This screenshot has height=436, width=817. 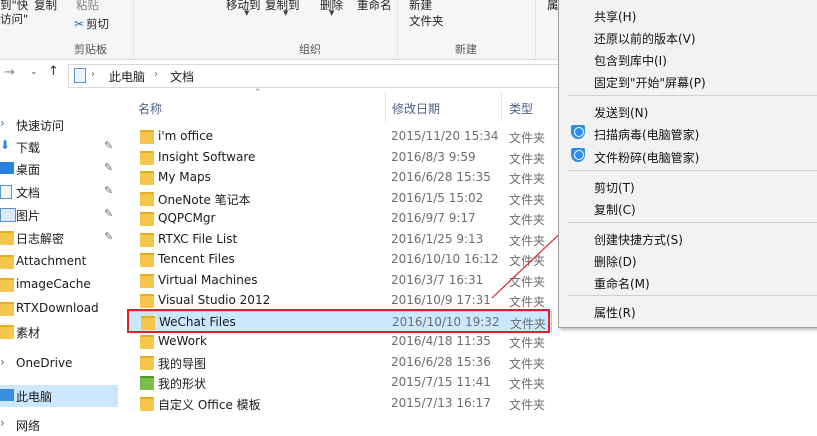 What do you see at coordinates (688, 282) in the screenshot?
I see `menu-item-rename: 重命名(M)` at bounding box center [688, 282].